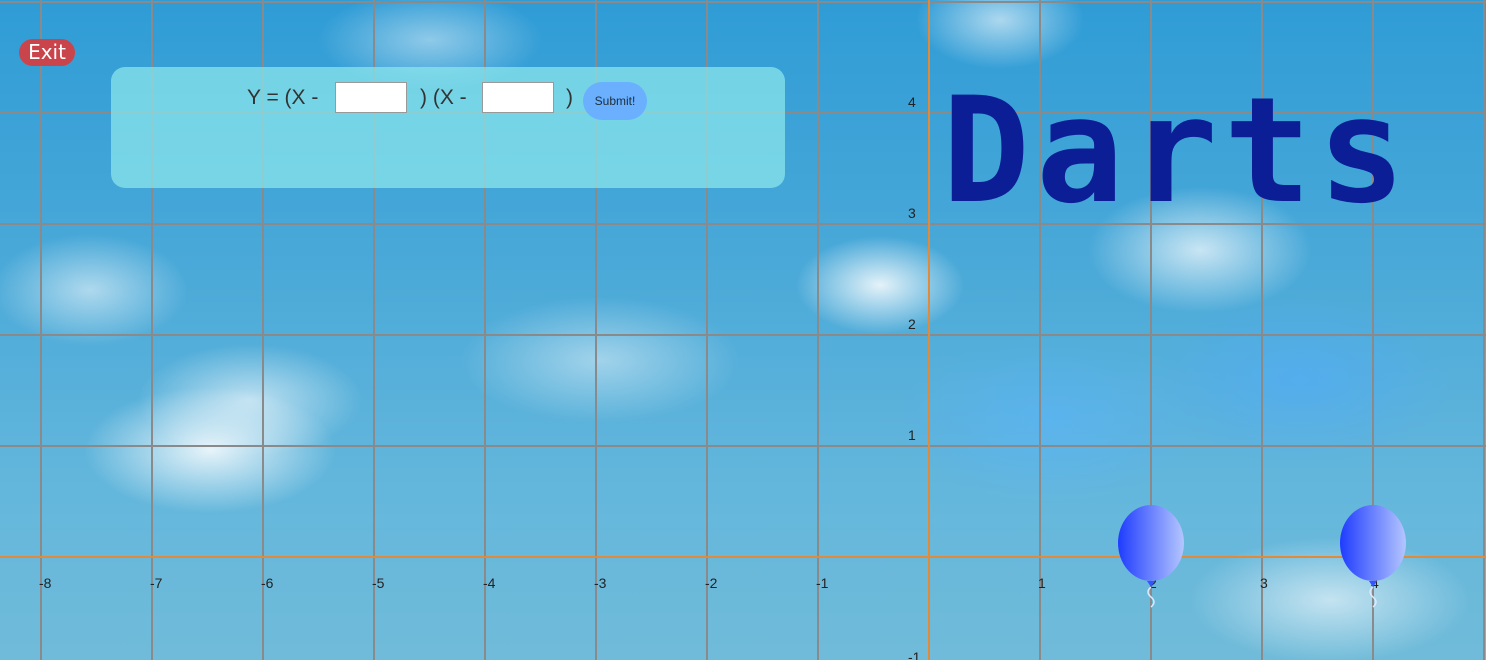  I want to click on x-tick-label: 3, so click(1264, 583).